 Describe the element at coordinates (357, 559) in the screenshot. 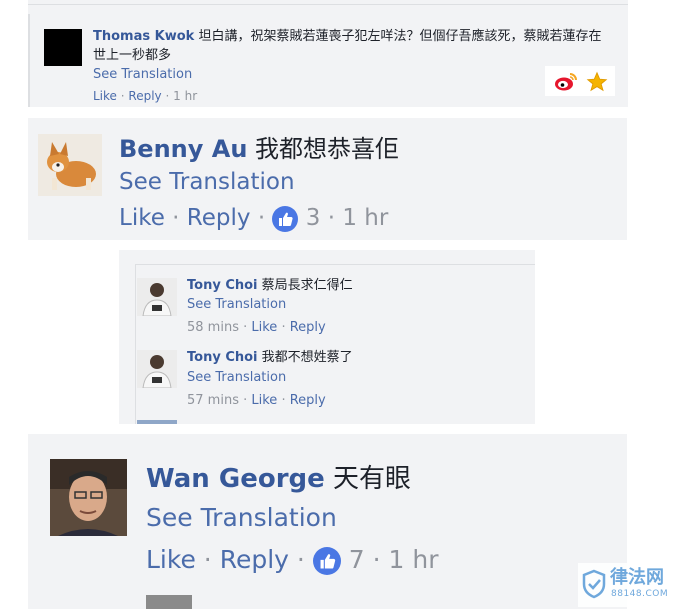

I see `reaction-count: 7` at that location.